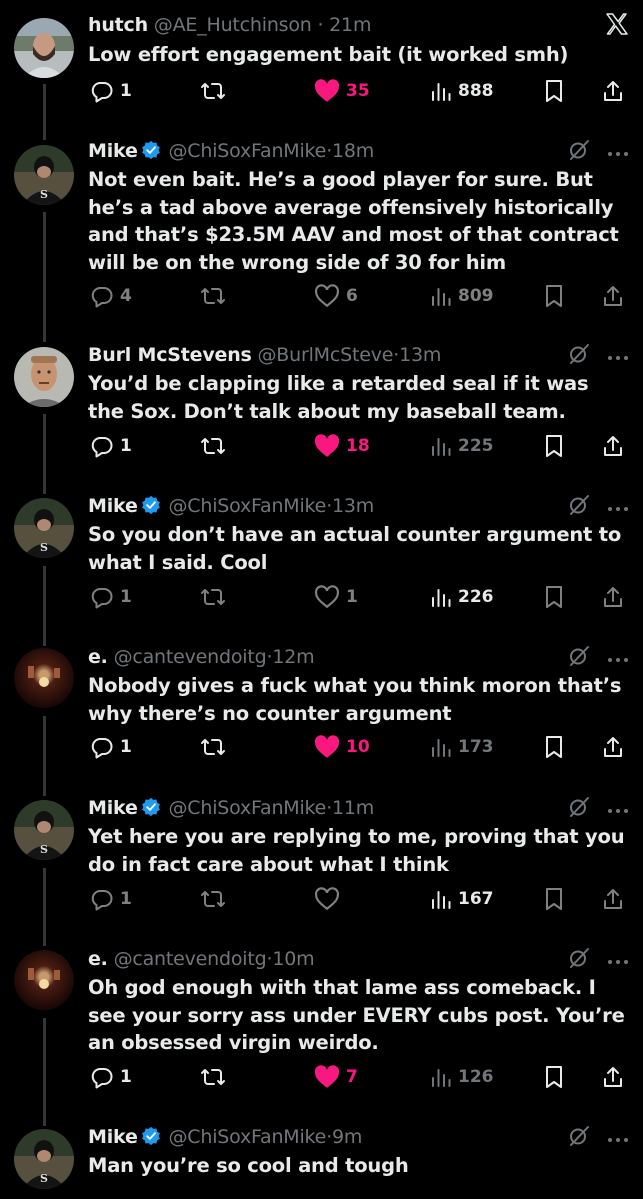 The image size is (643, 1199). What do you see at coordinates (327, 899) in the screenshot?
I see `like-button` at bounding box center [327, 899].